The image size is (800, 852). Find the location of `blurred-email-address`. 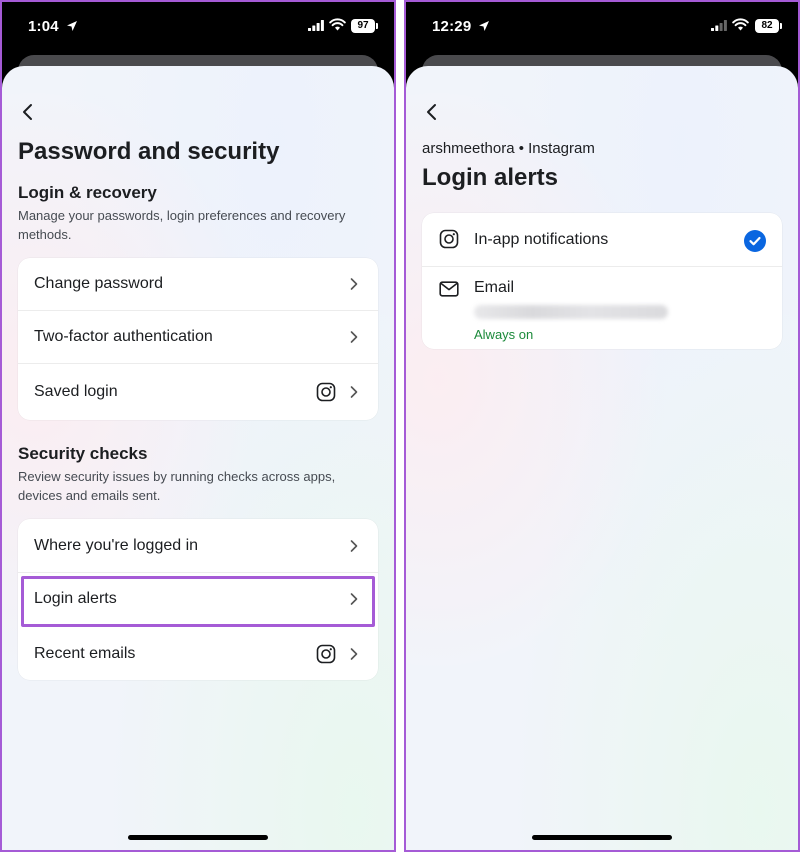

blurred-email-address is located at coordinates (571, 312).